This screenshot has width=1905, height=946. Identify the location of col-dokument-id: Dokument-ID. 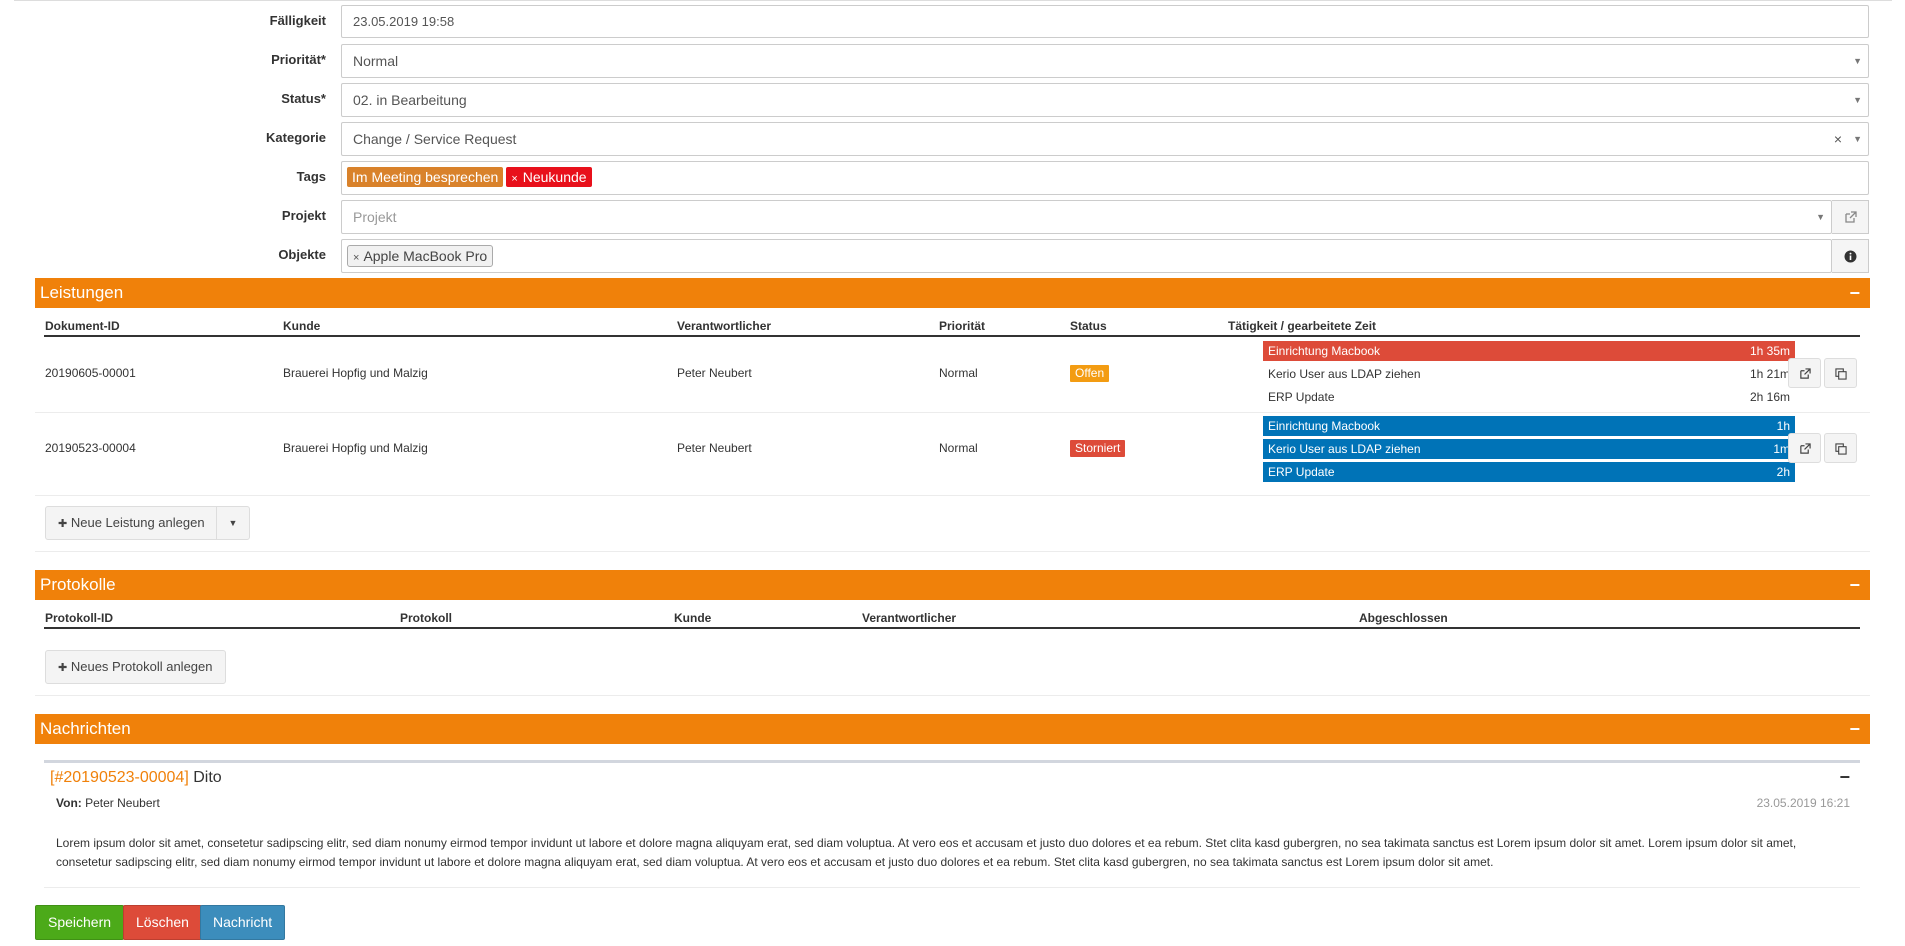
(82, 326).